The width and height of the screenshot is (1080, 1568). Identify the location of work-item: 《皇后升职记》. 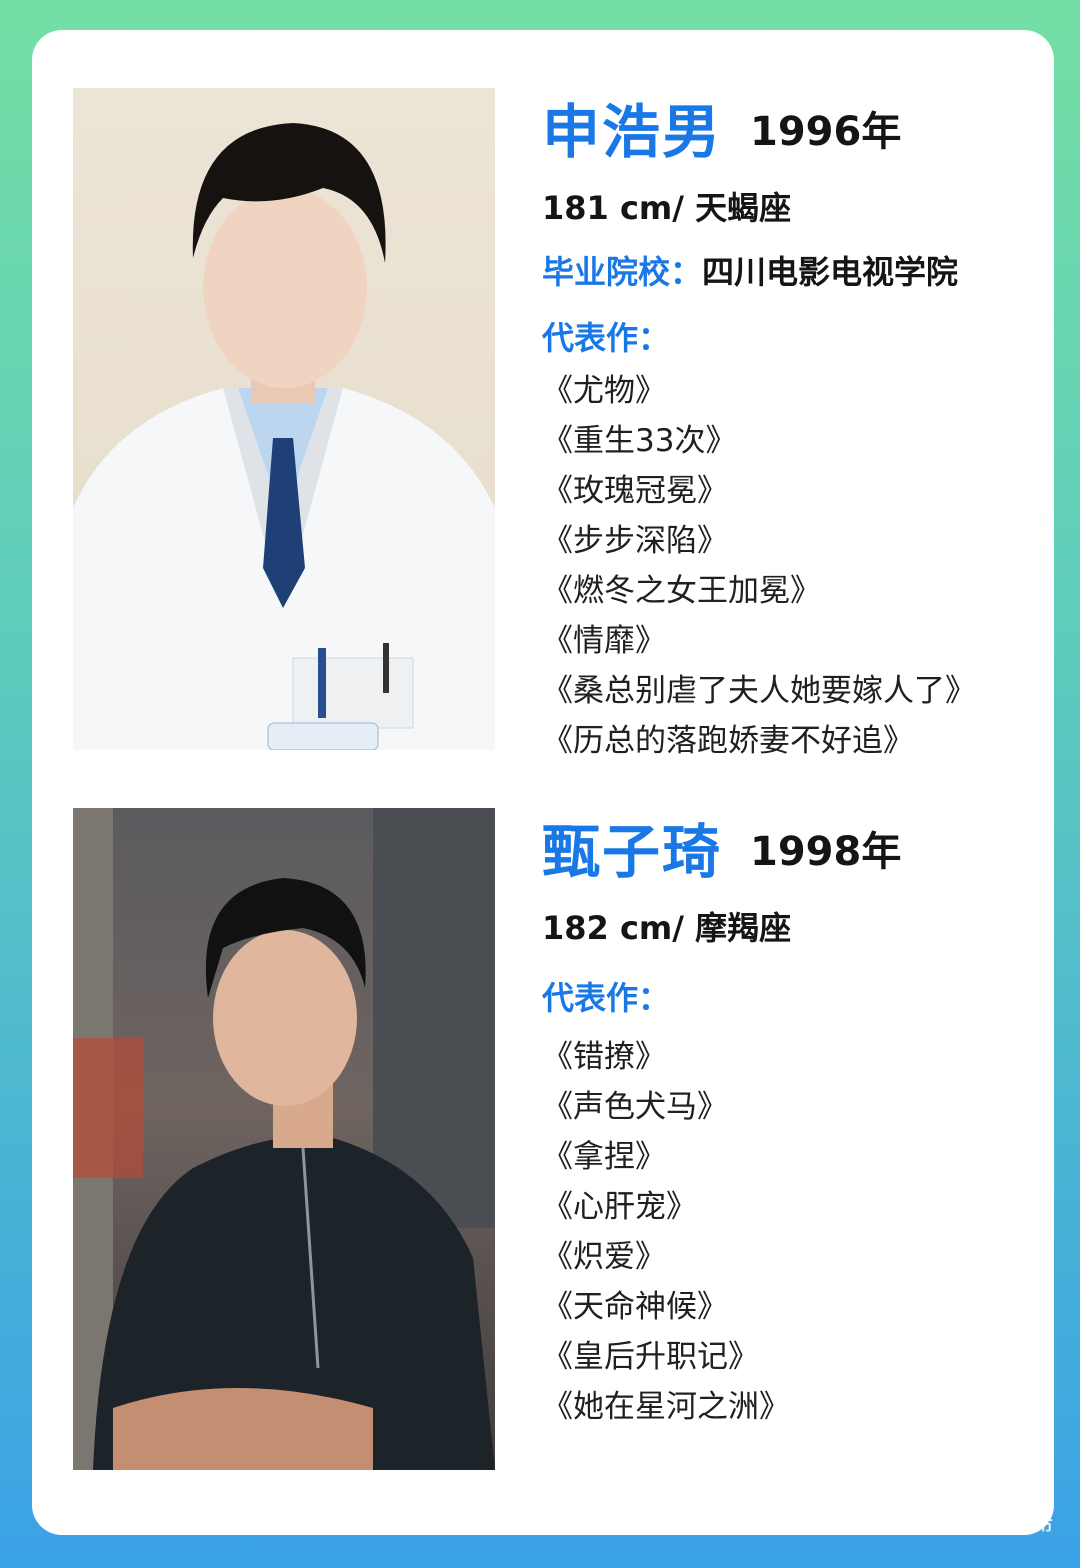
(650, 1357).